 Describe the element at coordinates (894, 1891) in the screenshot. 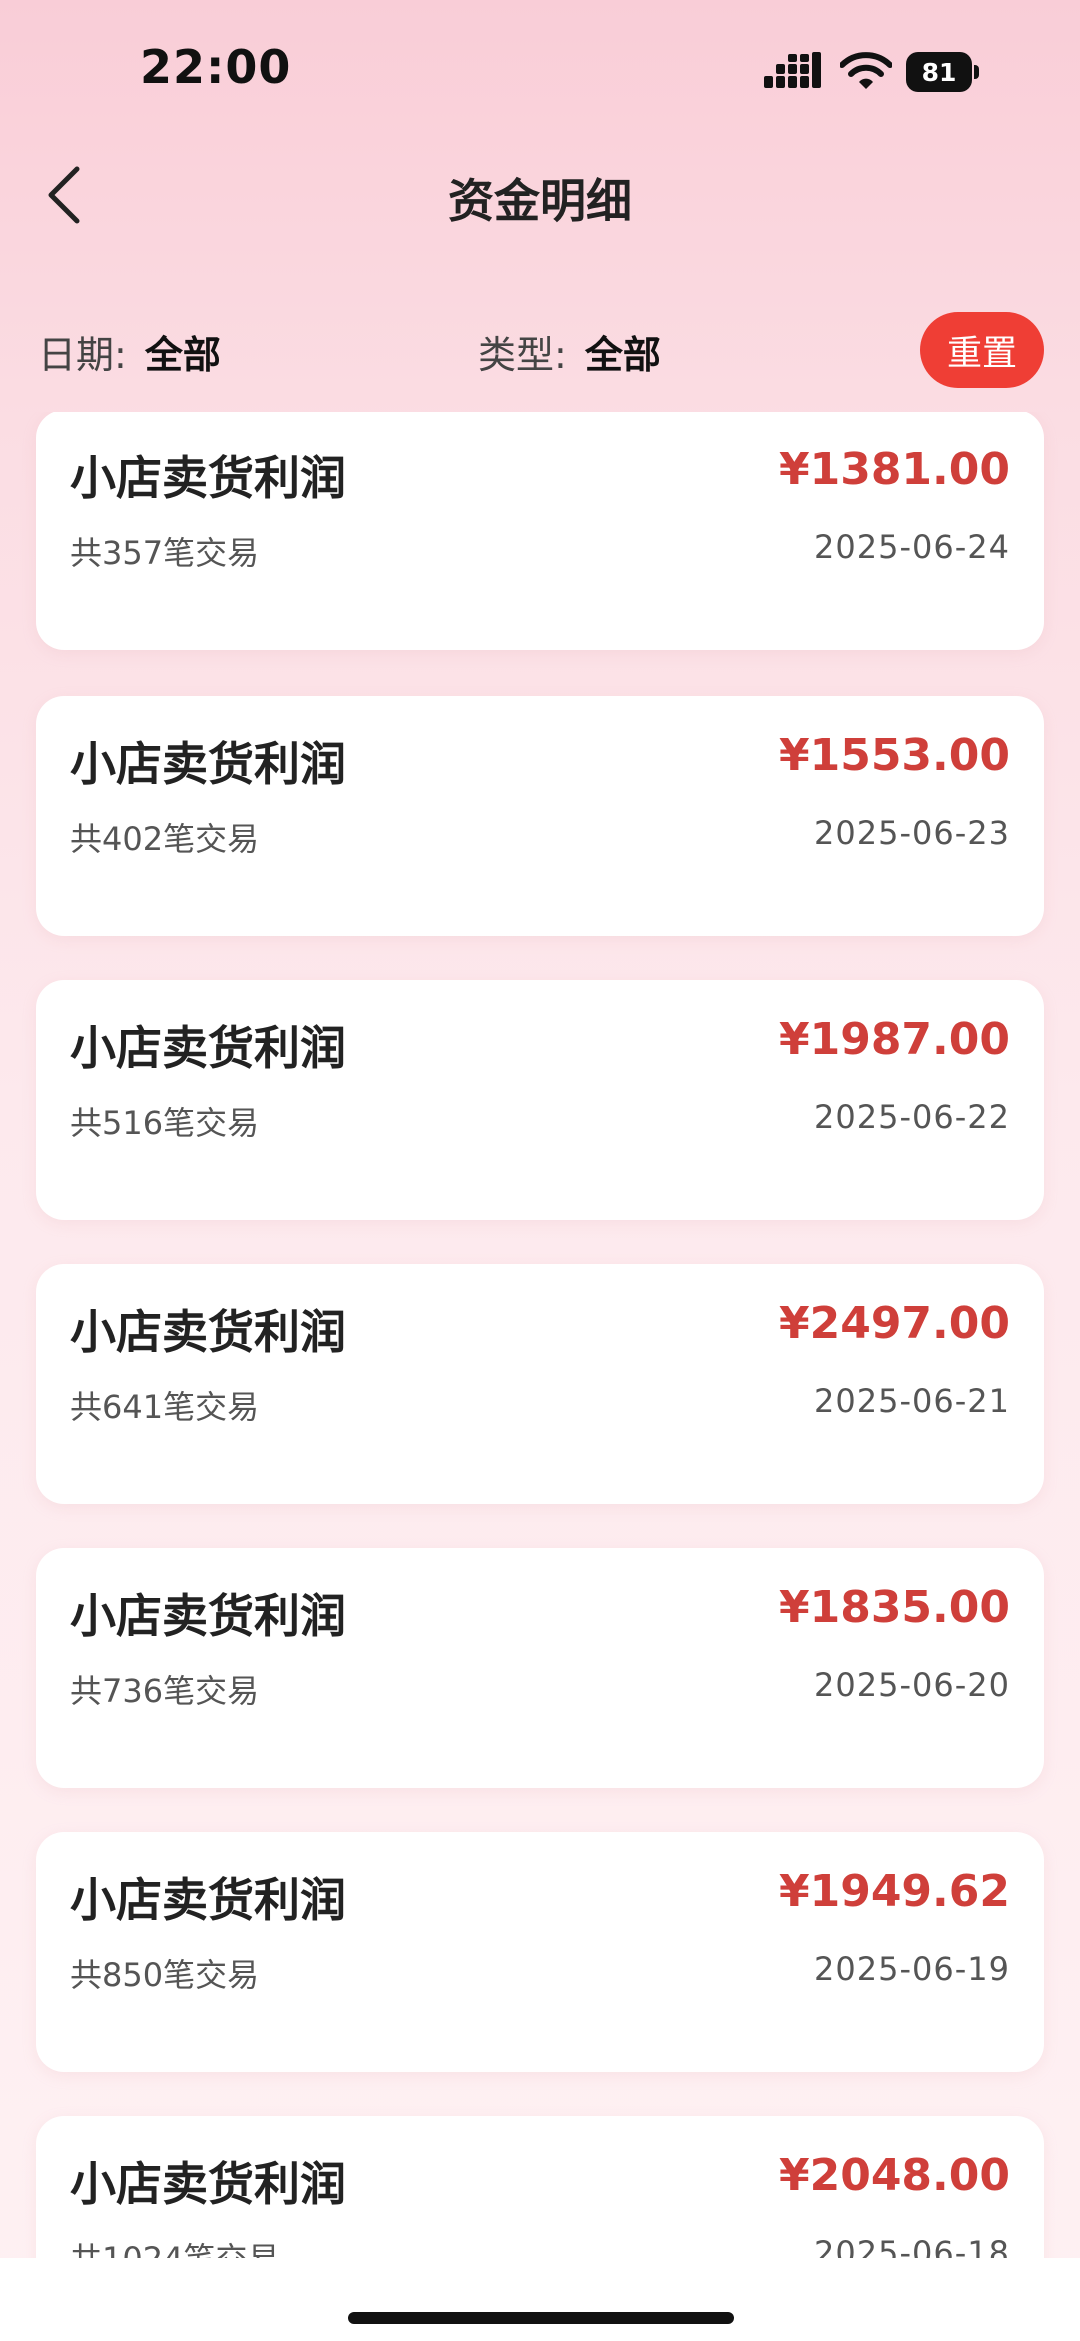

I see `record-amount: ¥1949.62` at that location.